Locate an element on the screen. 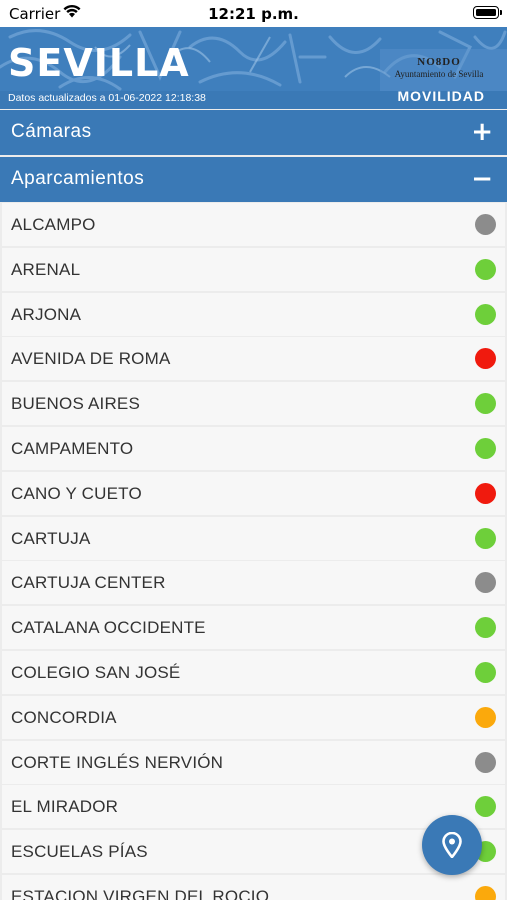  city-hall-logo: NO8DO Ayuntamiento de Sevilla is located at coordinates (439, 67).